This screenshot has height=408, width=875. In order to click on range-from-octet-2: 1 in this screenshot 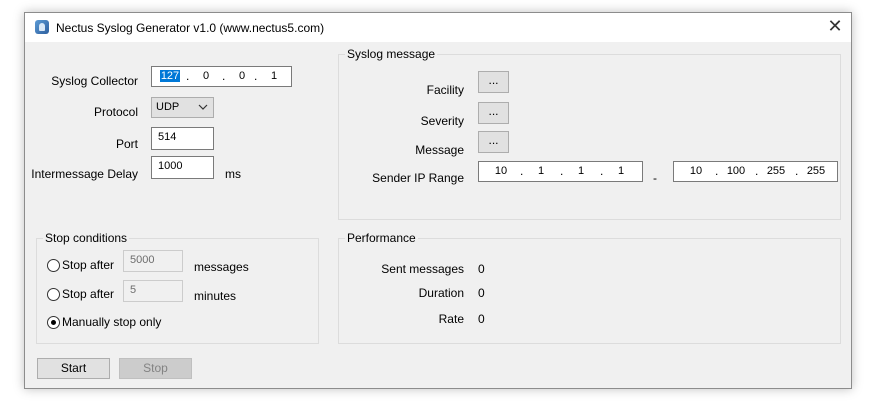, I will do `click(541, 171)`.